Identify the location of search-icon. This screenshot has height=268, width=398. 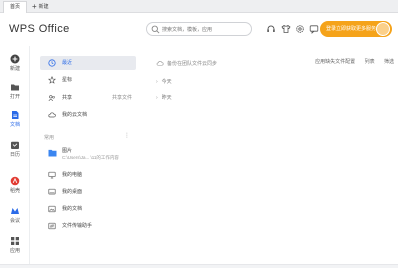
(155, 29).